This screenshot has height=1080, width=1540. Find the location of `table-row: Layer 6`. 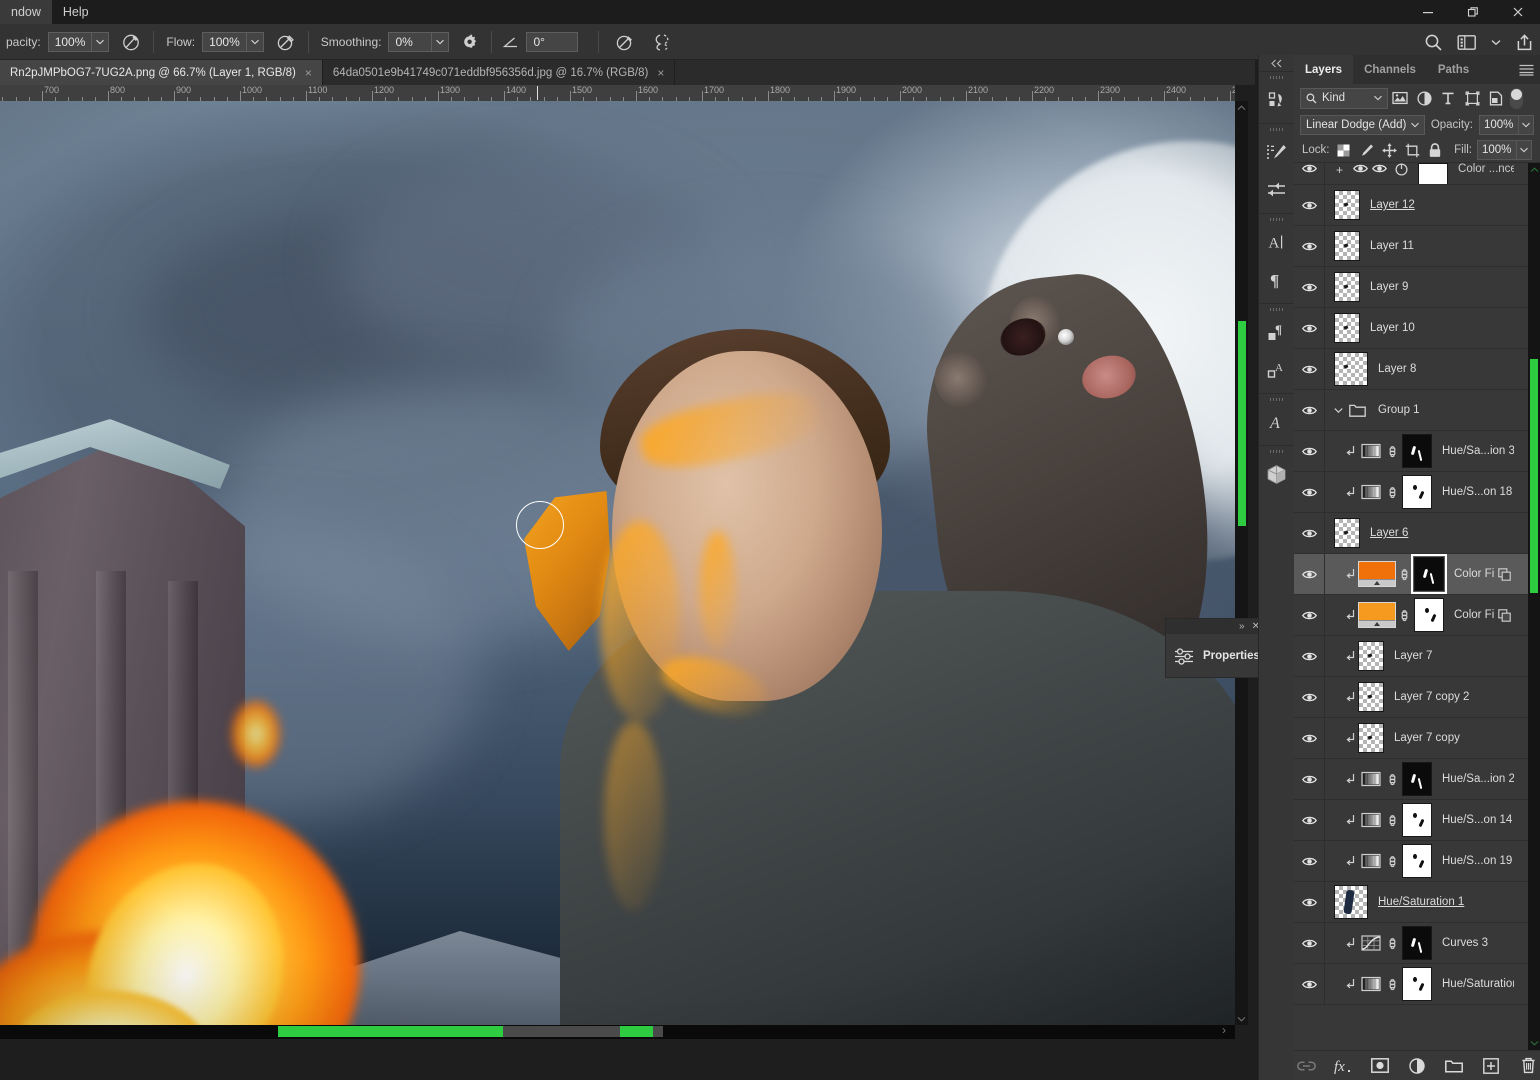

table-row: Layer 6 is located at coordinates (1411, 533).